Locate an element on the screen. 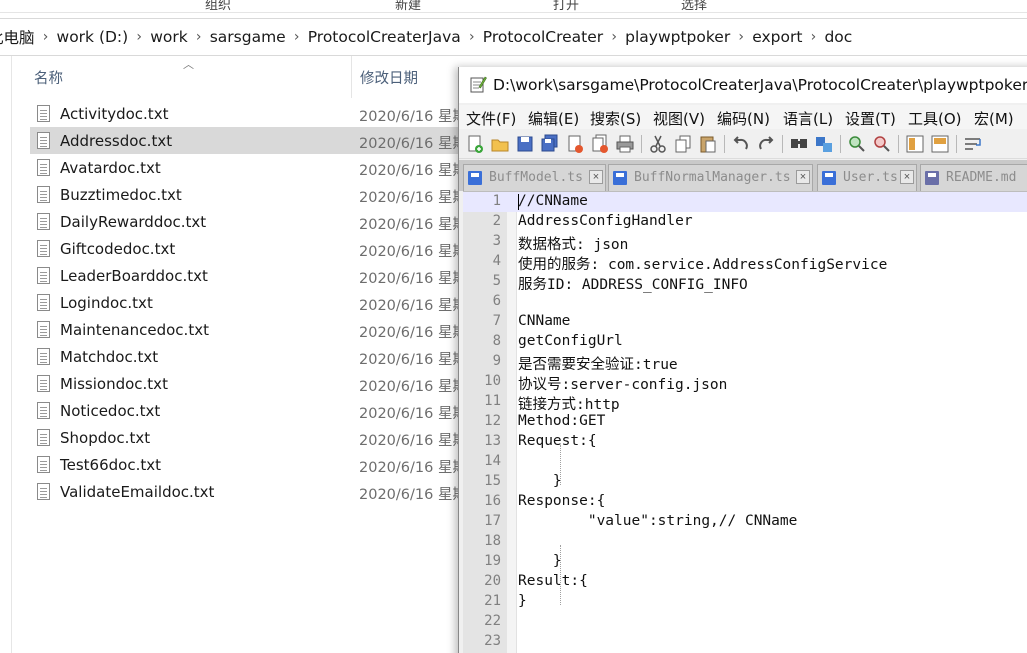 This screenshot has height=653, width=1027. file-row: Shopdoc.txt 2020/6/16 星期 is located at coordinates (250, 437).